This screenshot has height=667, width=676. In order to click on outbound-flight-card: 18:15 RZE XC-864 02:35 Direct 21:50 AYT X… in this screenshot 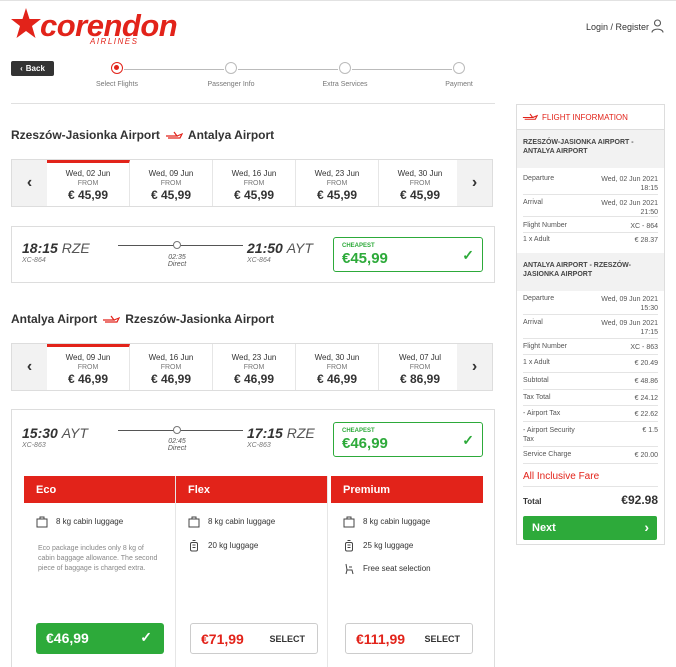, I will do `click(253, 254)`.